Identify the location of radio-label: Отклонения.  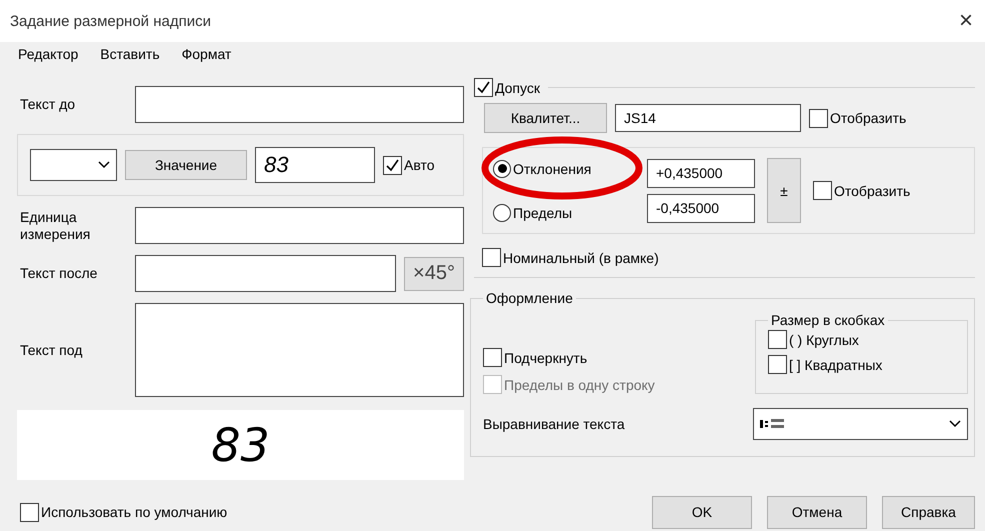
(552, 168).